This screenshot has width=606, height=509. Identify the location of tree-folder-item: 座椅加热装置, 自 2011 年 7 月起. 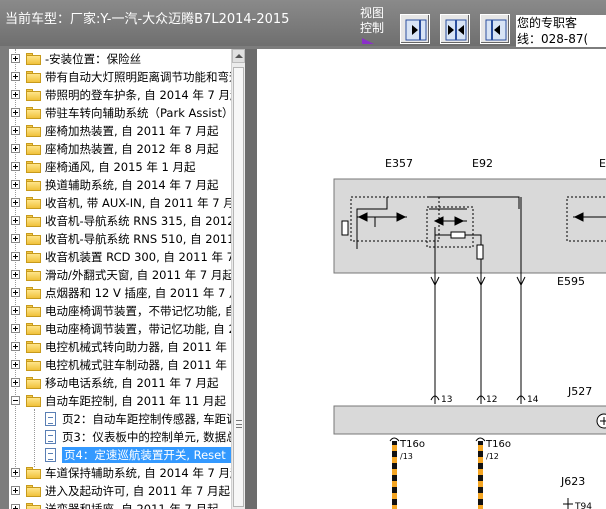
(120, 131).